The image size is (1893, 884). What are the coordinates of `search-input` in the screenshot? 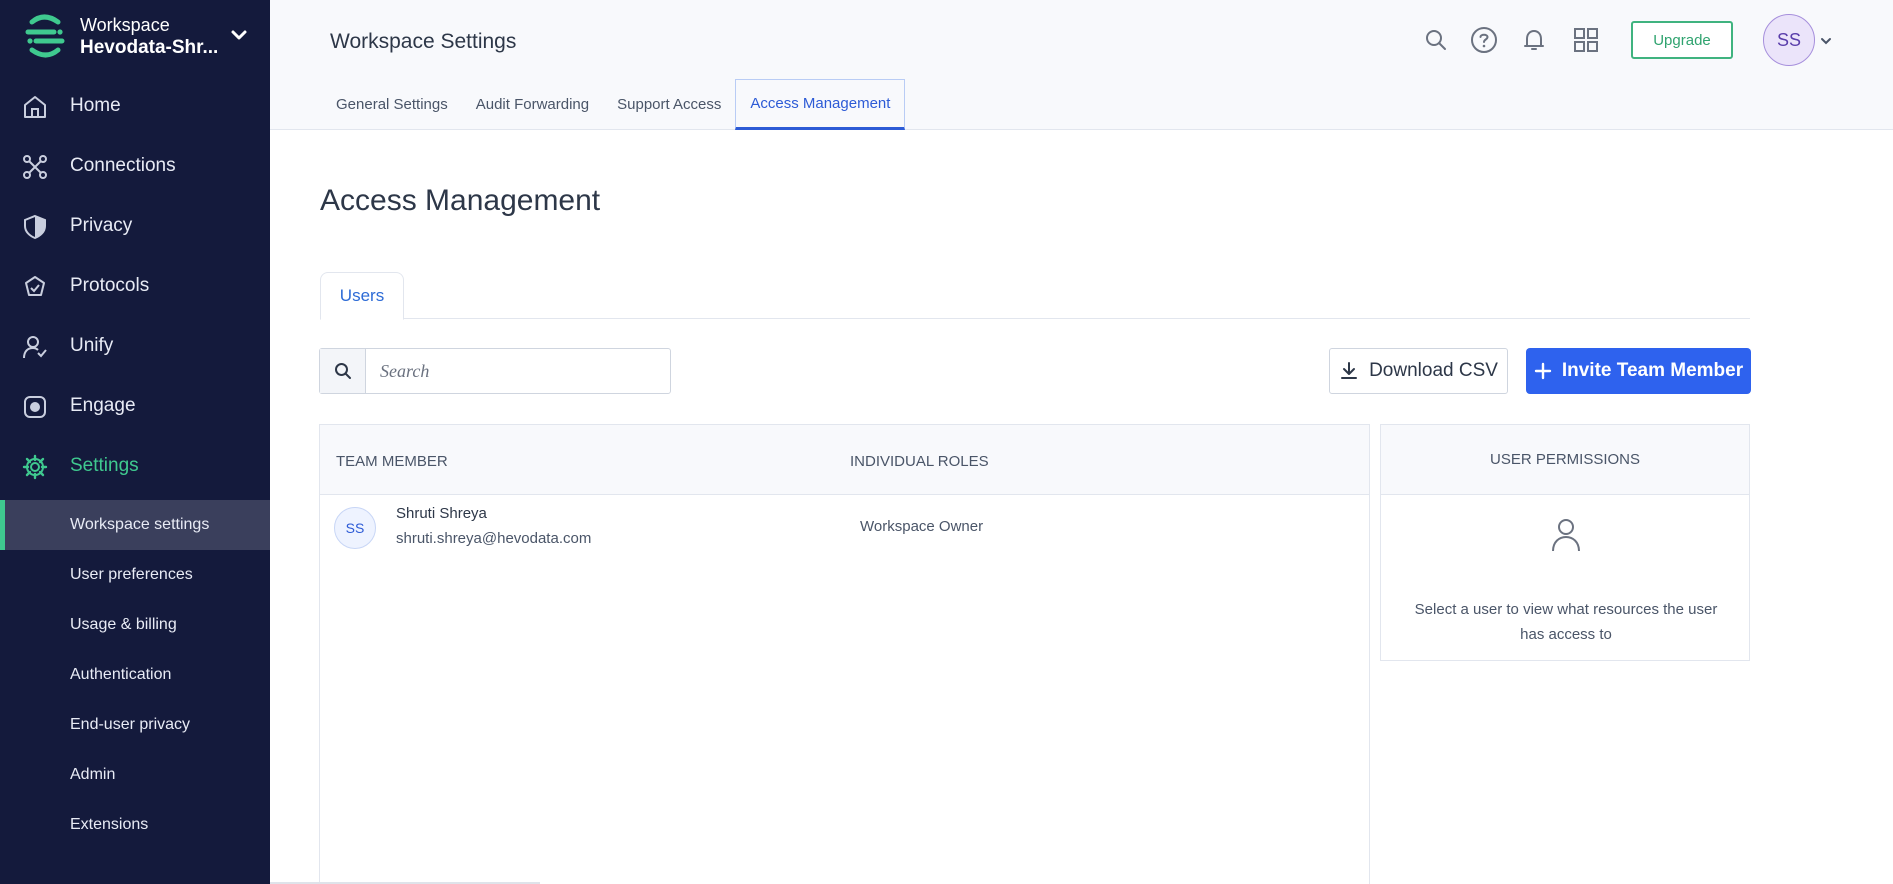 It's located at (518, 371).